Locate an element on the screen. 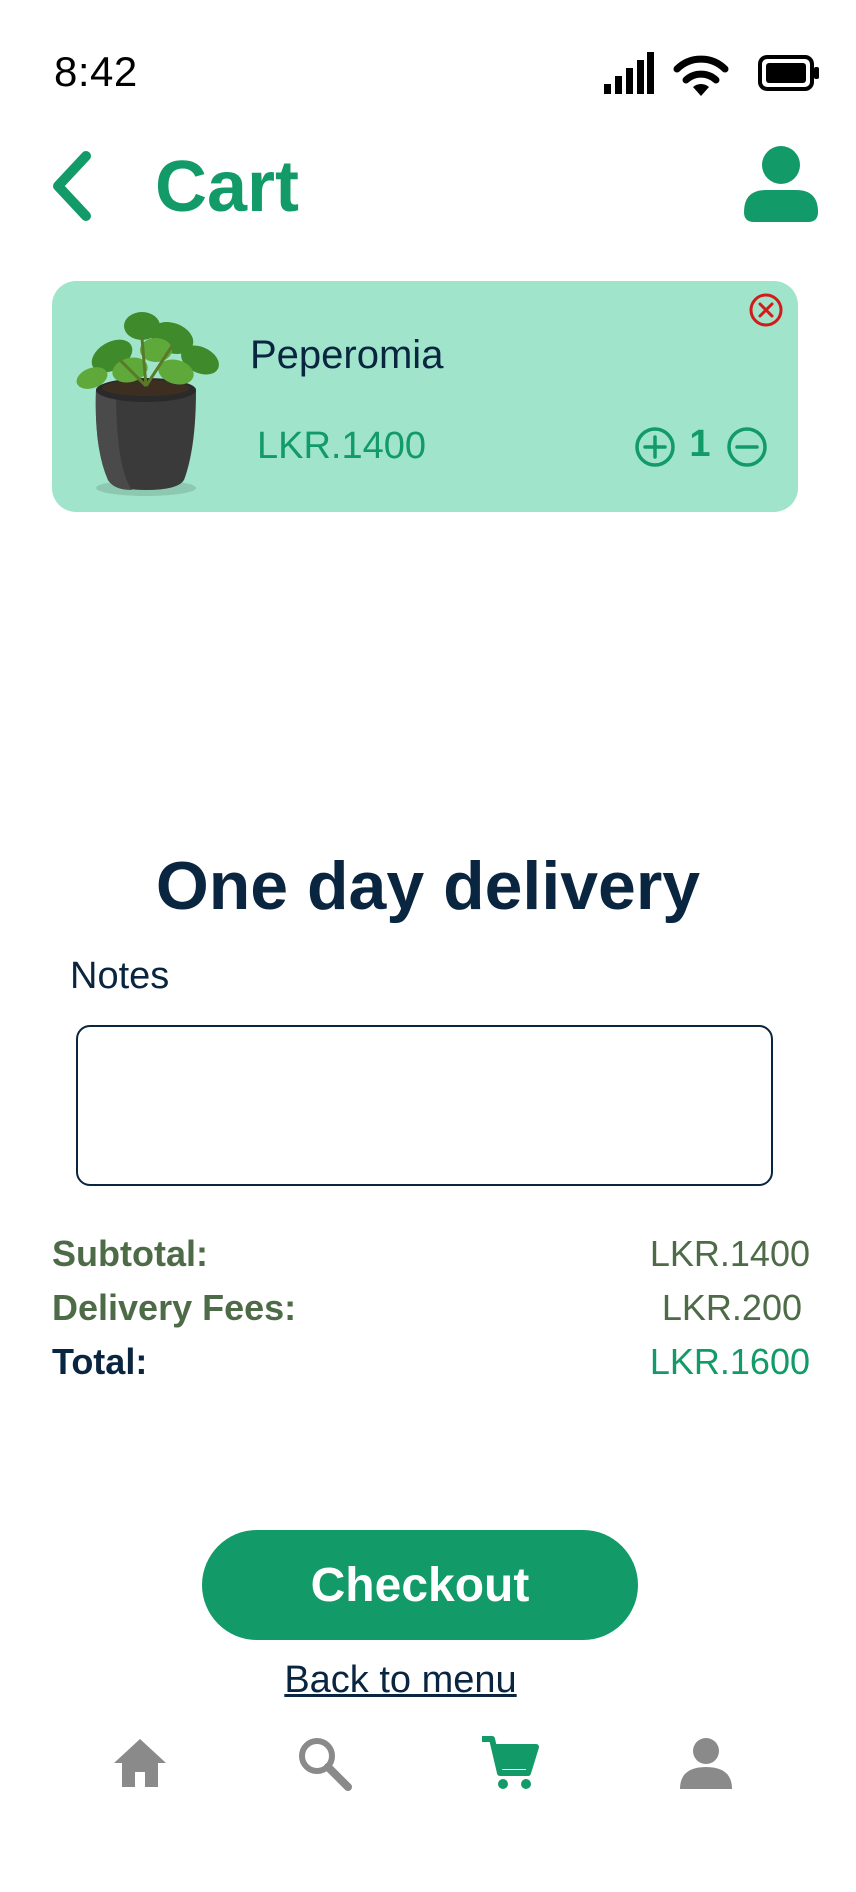 This screenshot has height=1892, width=856. total-value: LKR.1600 is located at coordinates (729, 1361).